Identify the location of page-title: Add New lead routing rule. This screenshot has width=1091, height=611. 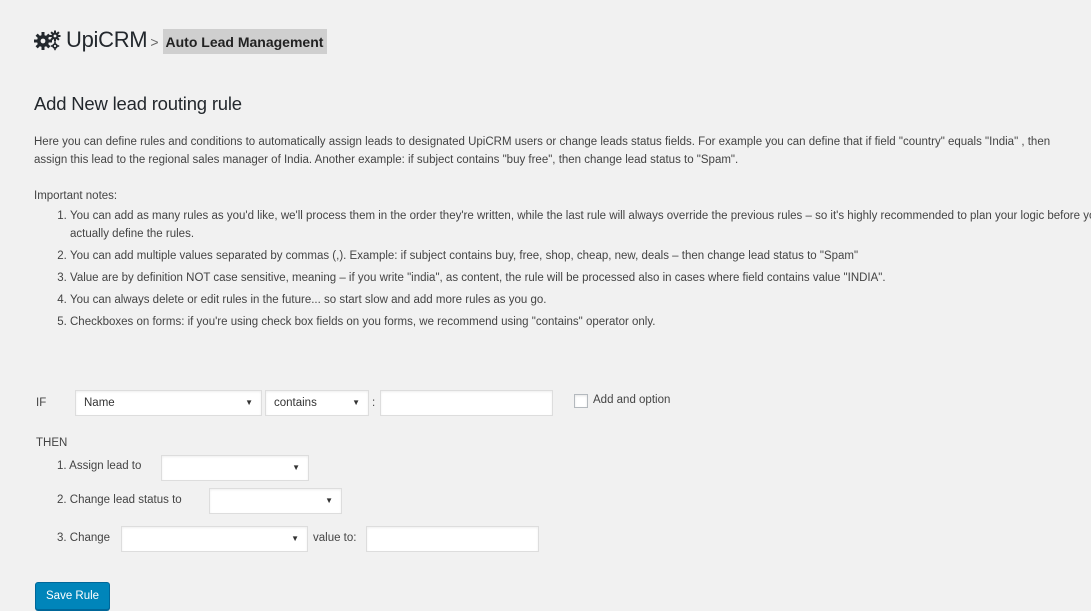
(138, 103).